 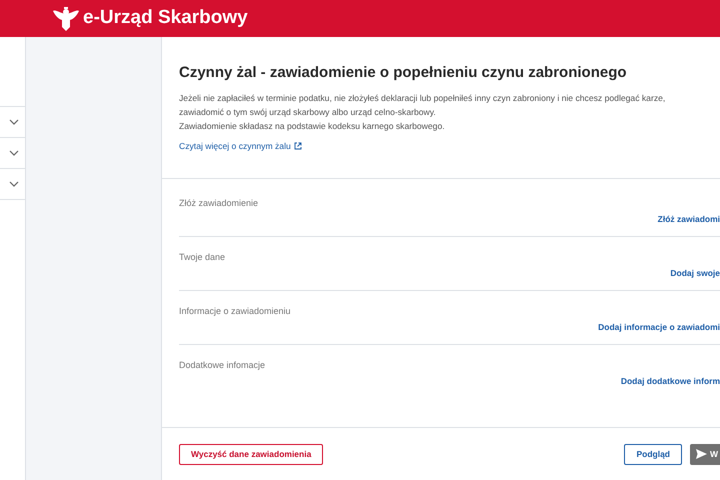 What do you see at coordinates (202, 257) in the screenshot?
I see `section-label: Twoje dane` at bounding box center [202, 257].